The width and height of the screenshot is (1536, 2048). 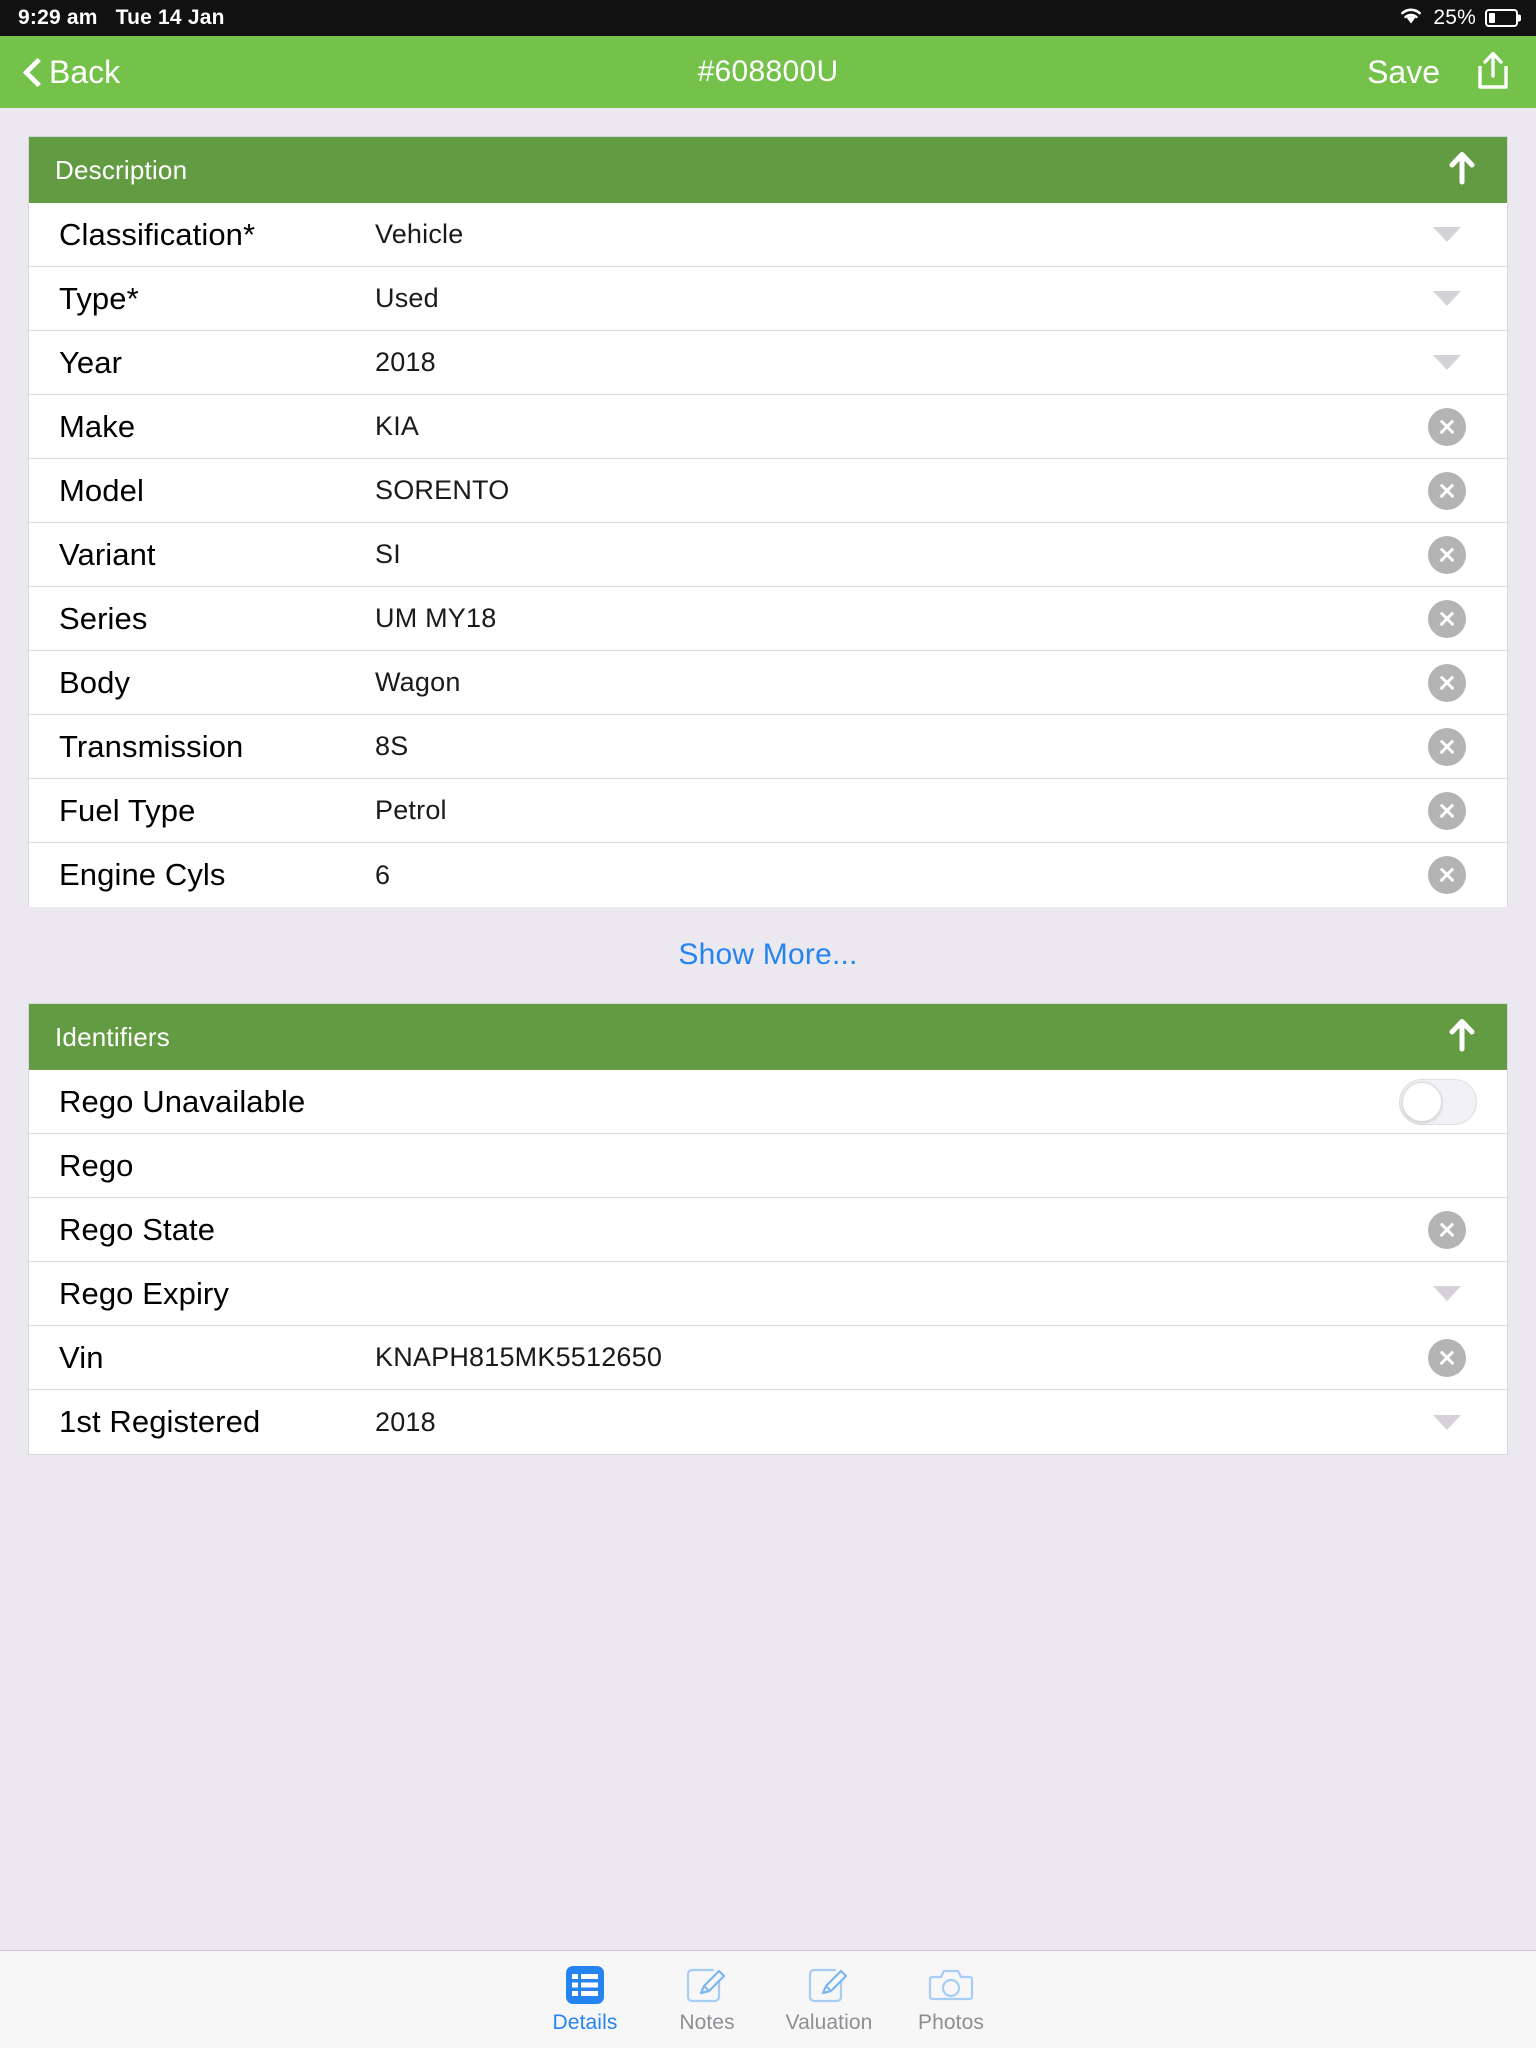 I want to click on table-row: Type* Used, so click(x=768, y=299).